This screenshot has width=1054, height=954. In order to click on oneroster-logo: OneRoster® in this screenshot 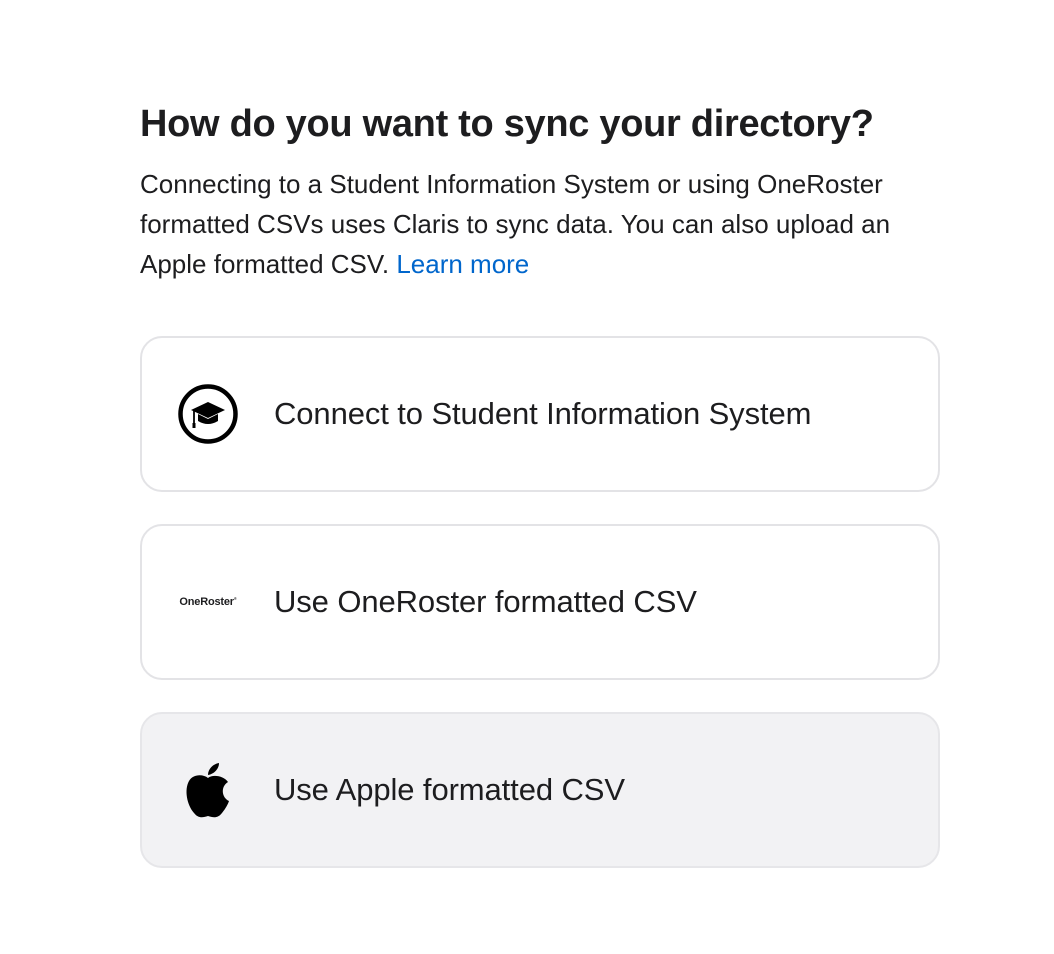, I will do `click(208, 602)`.